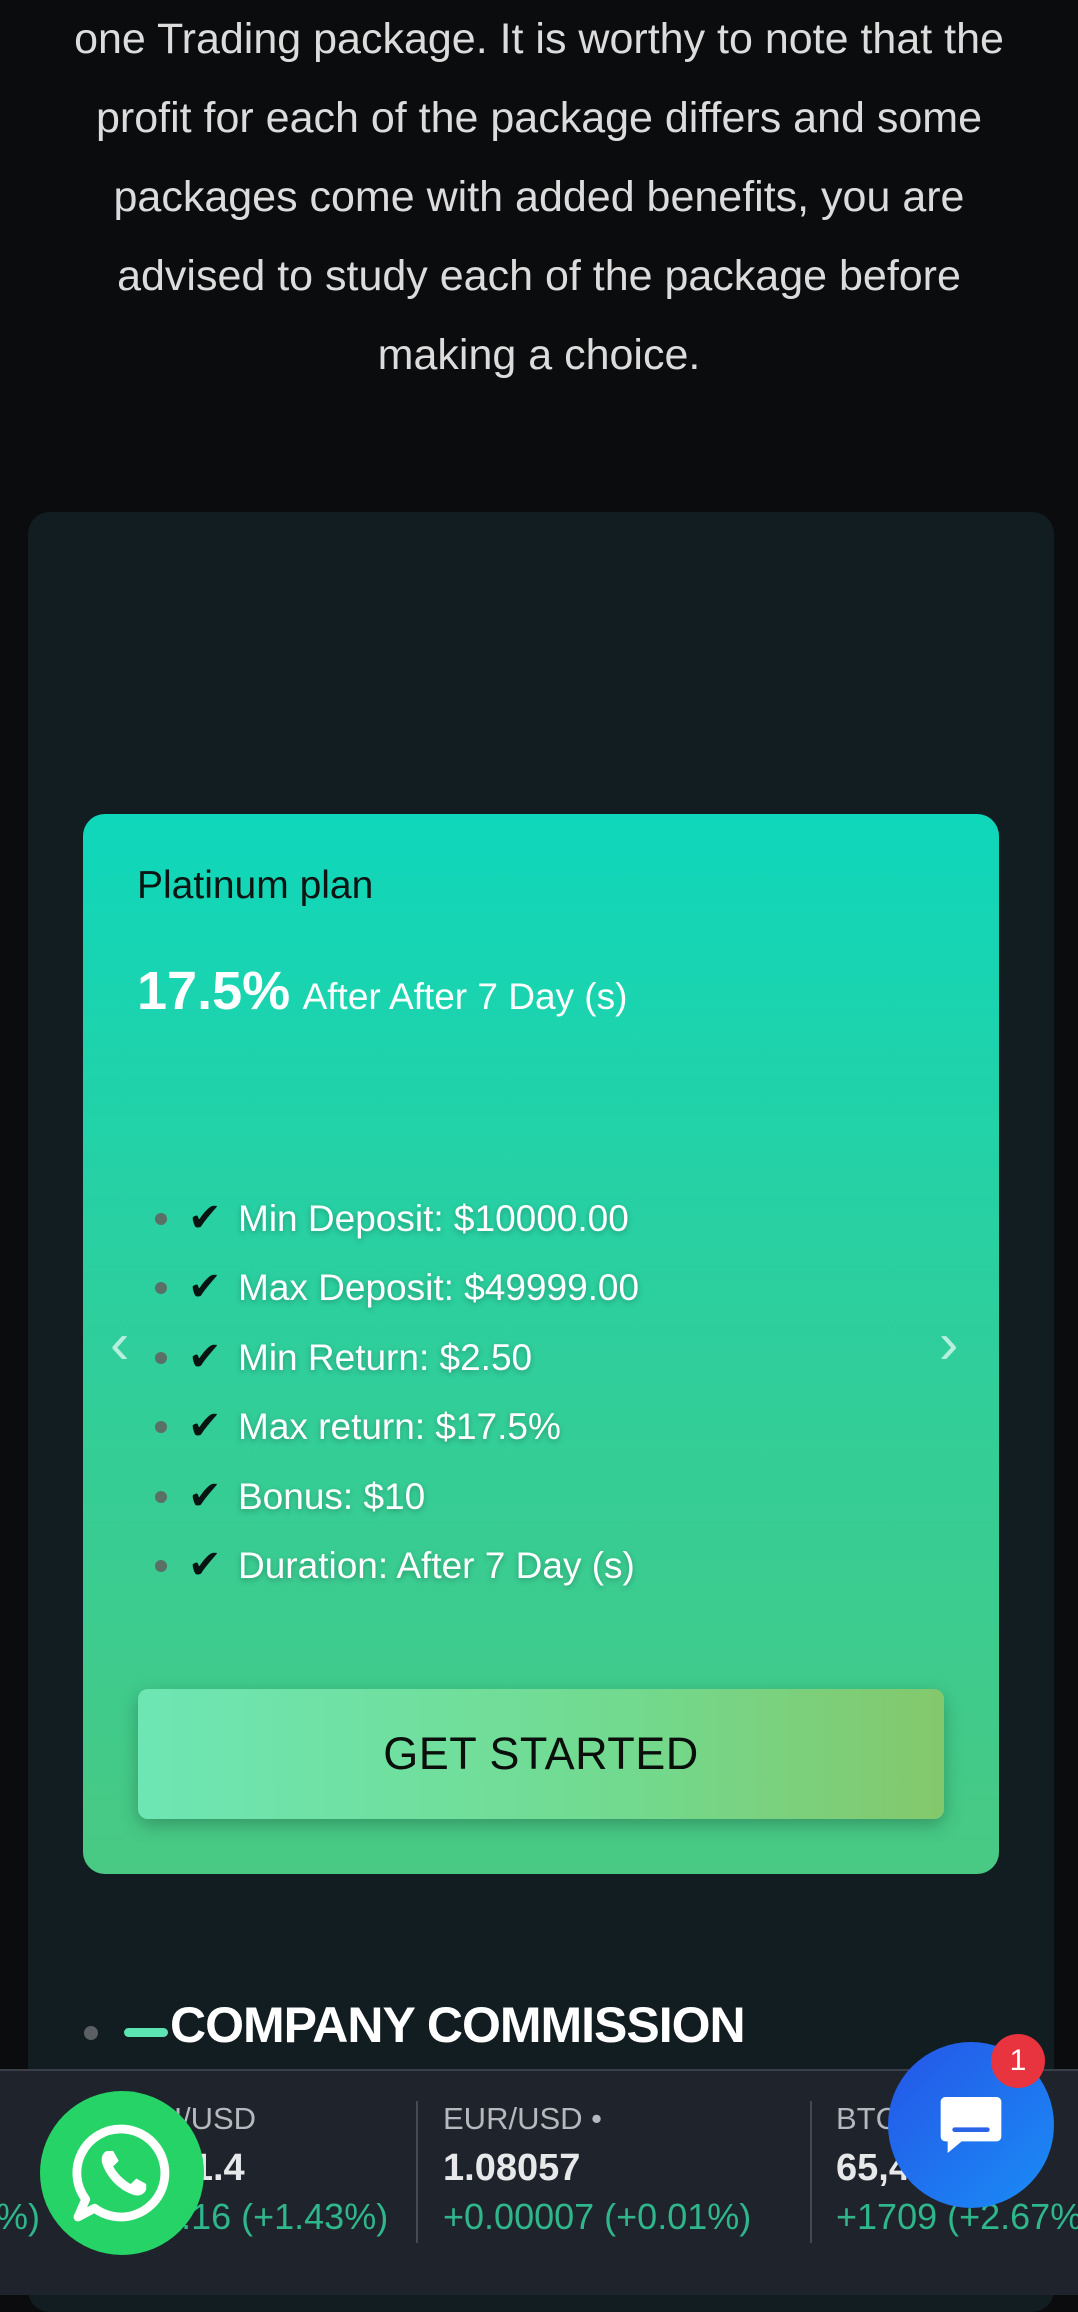  Describe the element at coordinates (465, 996) in the screenshot. I see `plan-rate-label: After After 7 Day (s)` at that location.